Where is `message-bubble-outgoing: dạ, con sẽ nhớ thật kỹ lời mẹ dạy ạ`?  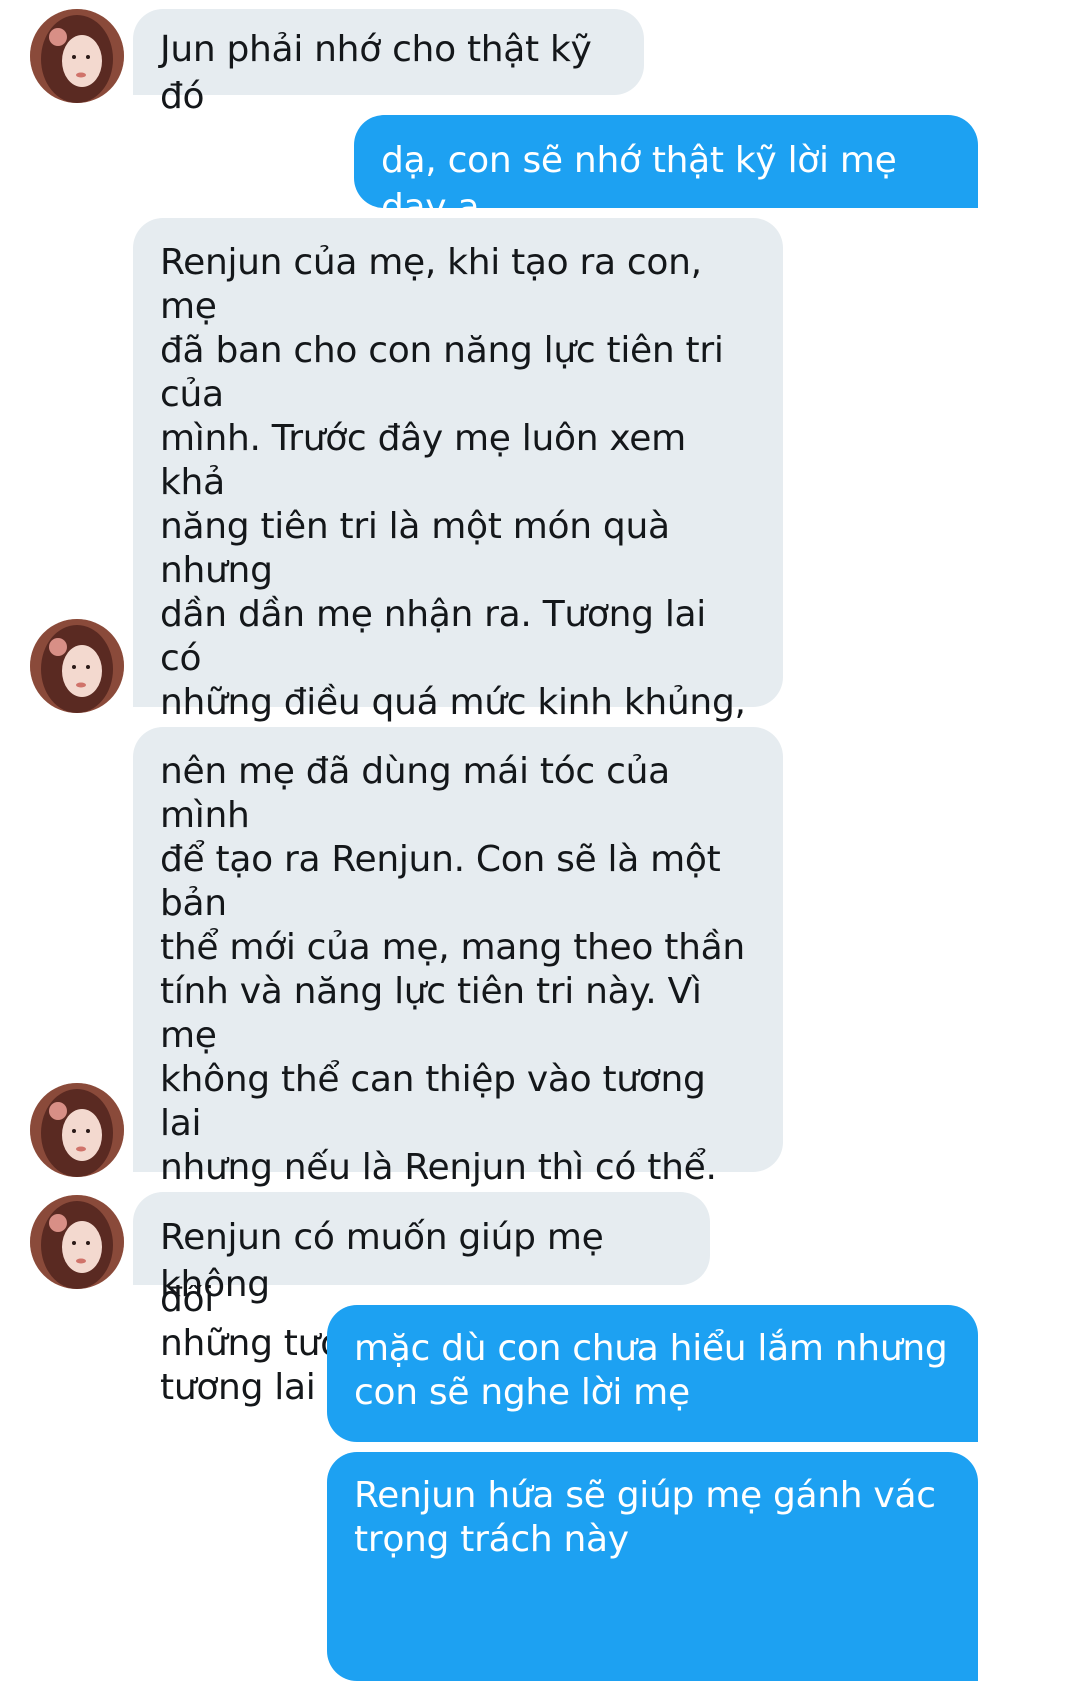 message-bubble-outgoing: dạ, con sẽ nhớ thật kỹ lời mẹ dạy ạ is located at coordinates (666, 171).